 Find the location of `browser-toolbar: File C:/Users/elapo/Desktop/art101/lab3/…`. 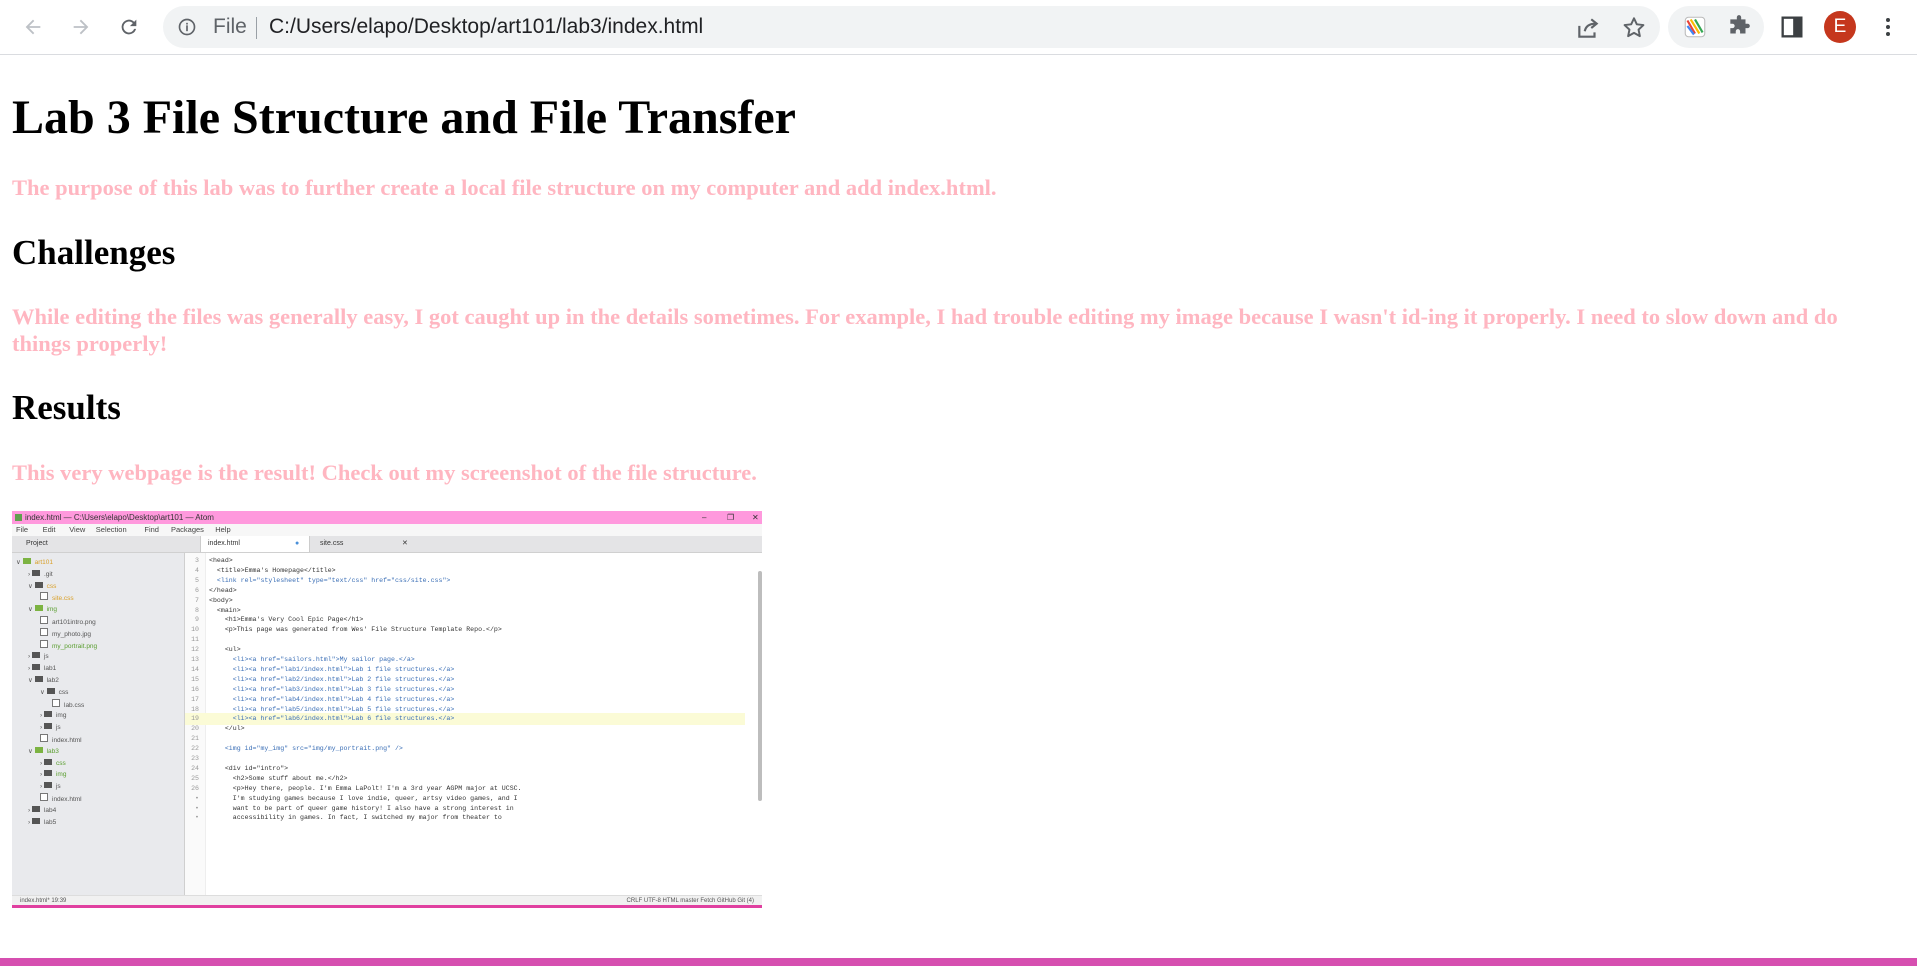

browser-toolbar: File C:/Users/elapo/Desktop/art101/lab3/… is located at coordinates (958, 27).